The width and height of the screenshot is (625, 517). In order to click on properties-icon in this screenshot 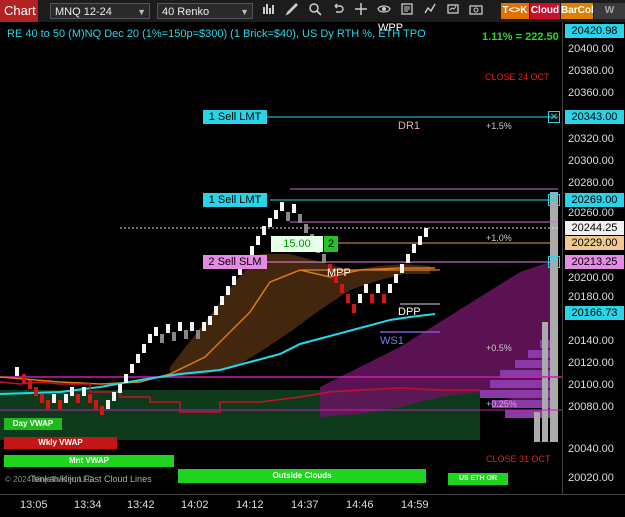, I will do `click(407, 11)`.